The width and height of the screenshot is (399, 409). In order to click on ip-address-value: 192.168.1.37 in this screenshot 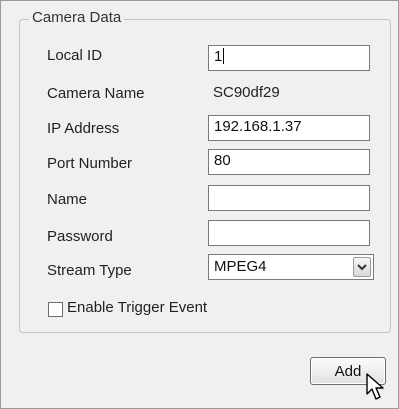, I will do `click(258, 126)`.